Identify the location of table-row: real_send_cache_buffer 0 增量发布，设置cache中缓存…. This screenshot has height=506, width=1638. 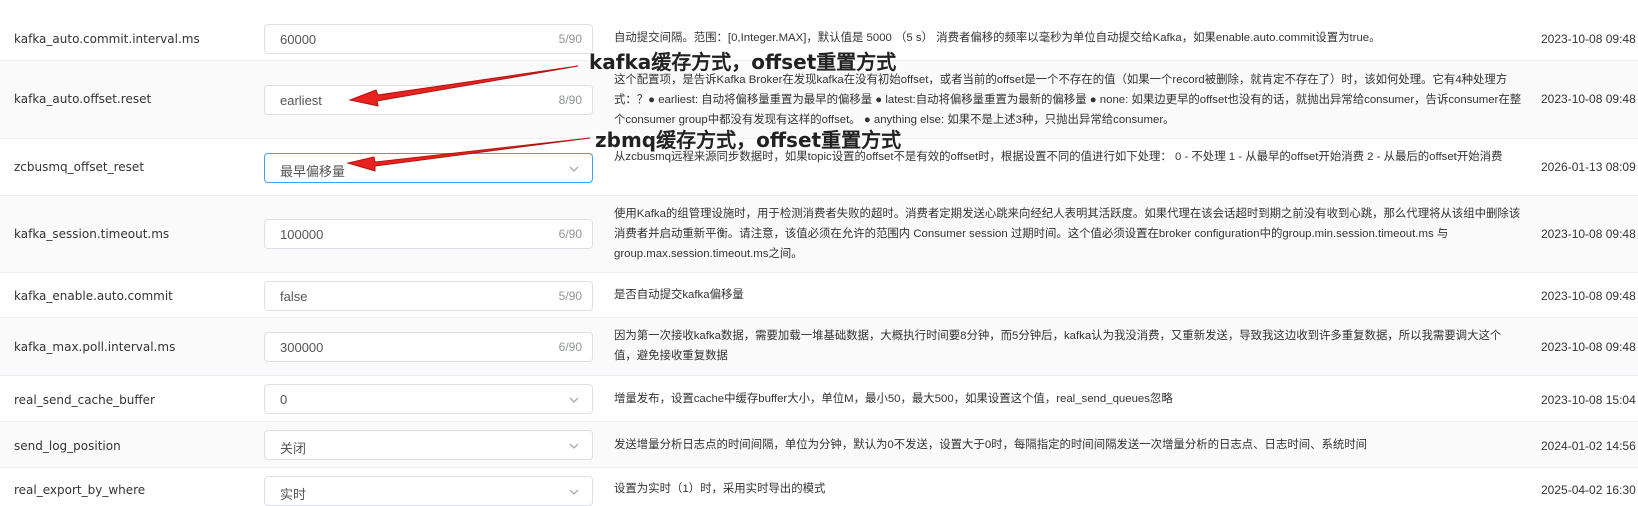
(819, 399).